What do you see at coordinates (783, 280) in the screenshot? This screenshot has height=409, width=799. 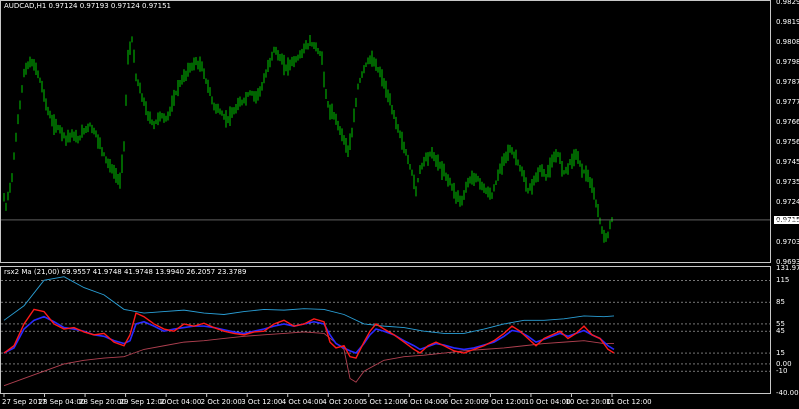 I see `indicator-tick: 115` at bounding box center [783, 280].